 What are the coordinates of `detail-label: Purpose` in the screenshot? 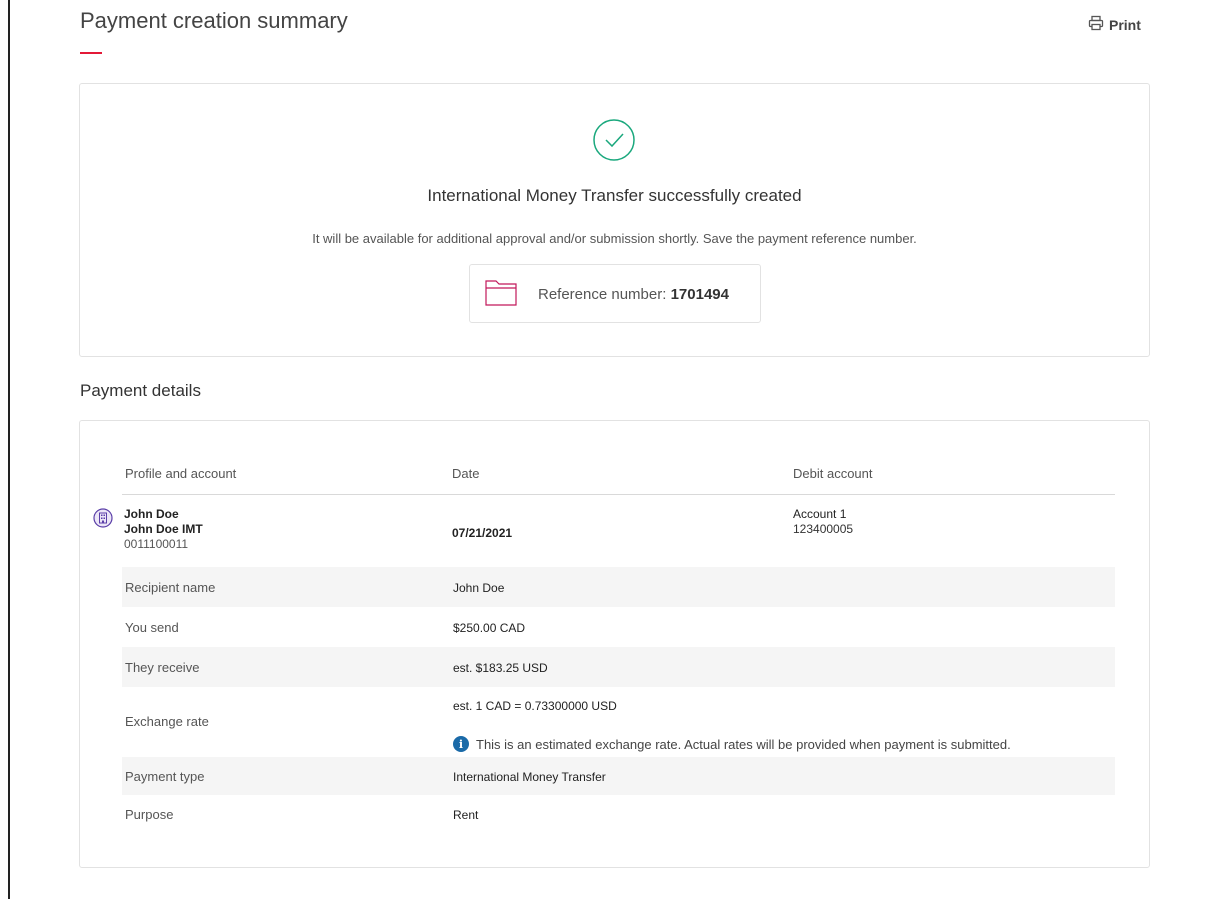 It's located at (149, 814).